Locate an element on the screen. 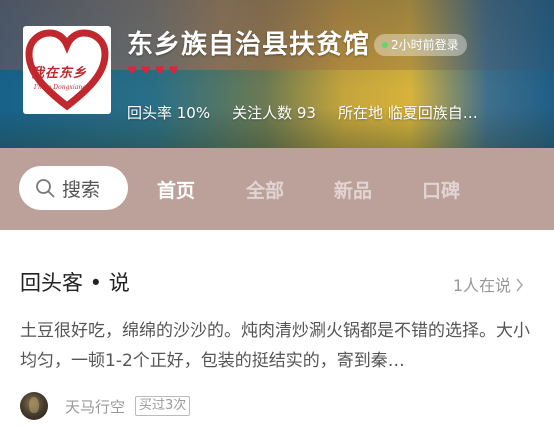  followers-count: 关注人数 93 is located at coordinates (274, 112).